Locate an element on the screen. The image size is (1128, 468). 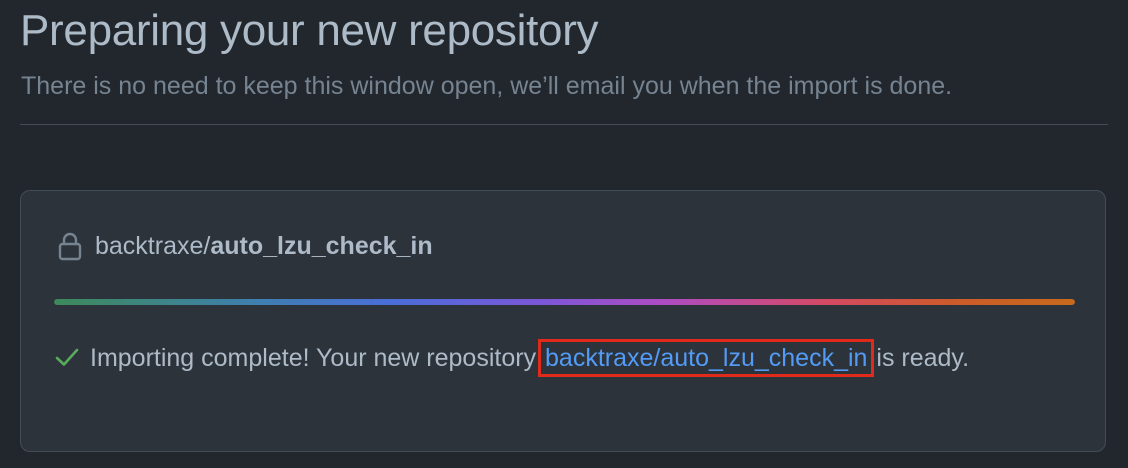
lock-icon is located at coordinates (70, 246).